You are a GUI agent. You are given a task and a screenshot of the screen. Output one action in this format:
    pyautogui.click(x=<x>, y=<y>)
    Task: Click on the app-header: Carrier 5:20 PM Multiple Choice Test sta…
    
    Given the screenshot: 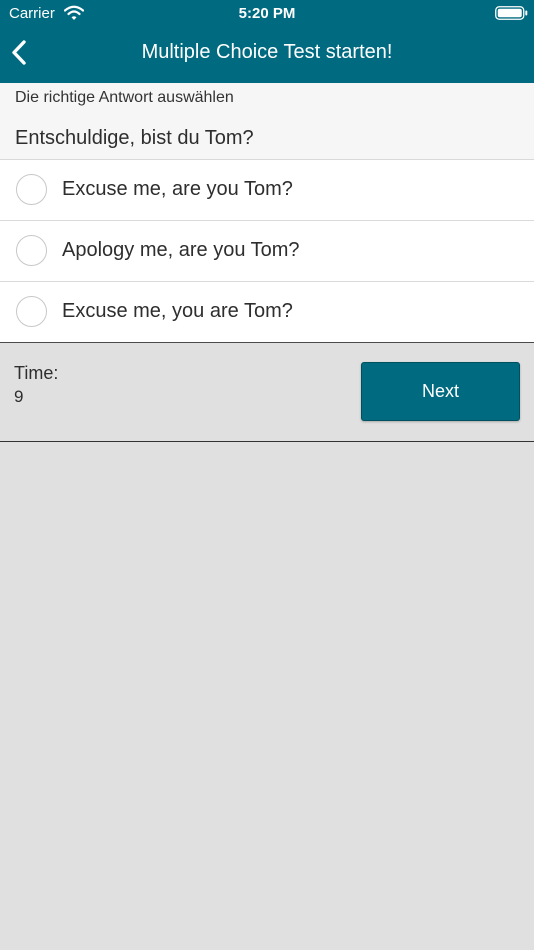 What is the action you would take?
    pyautogui.click(x=267, y=41)
    